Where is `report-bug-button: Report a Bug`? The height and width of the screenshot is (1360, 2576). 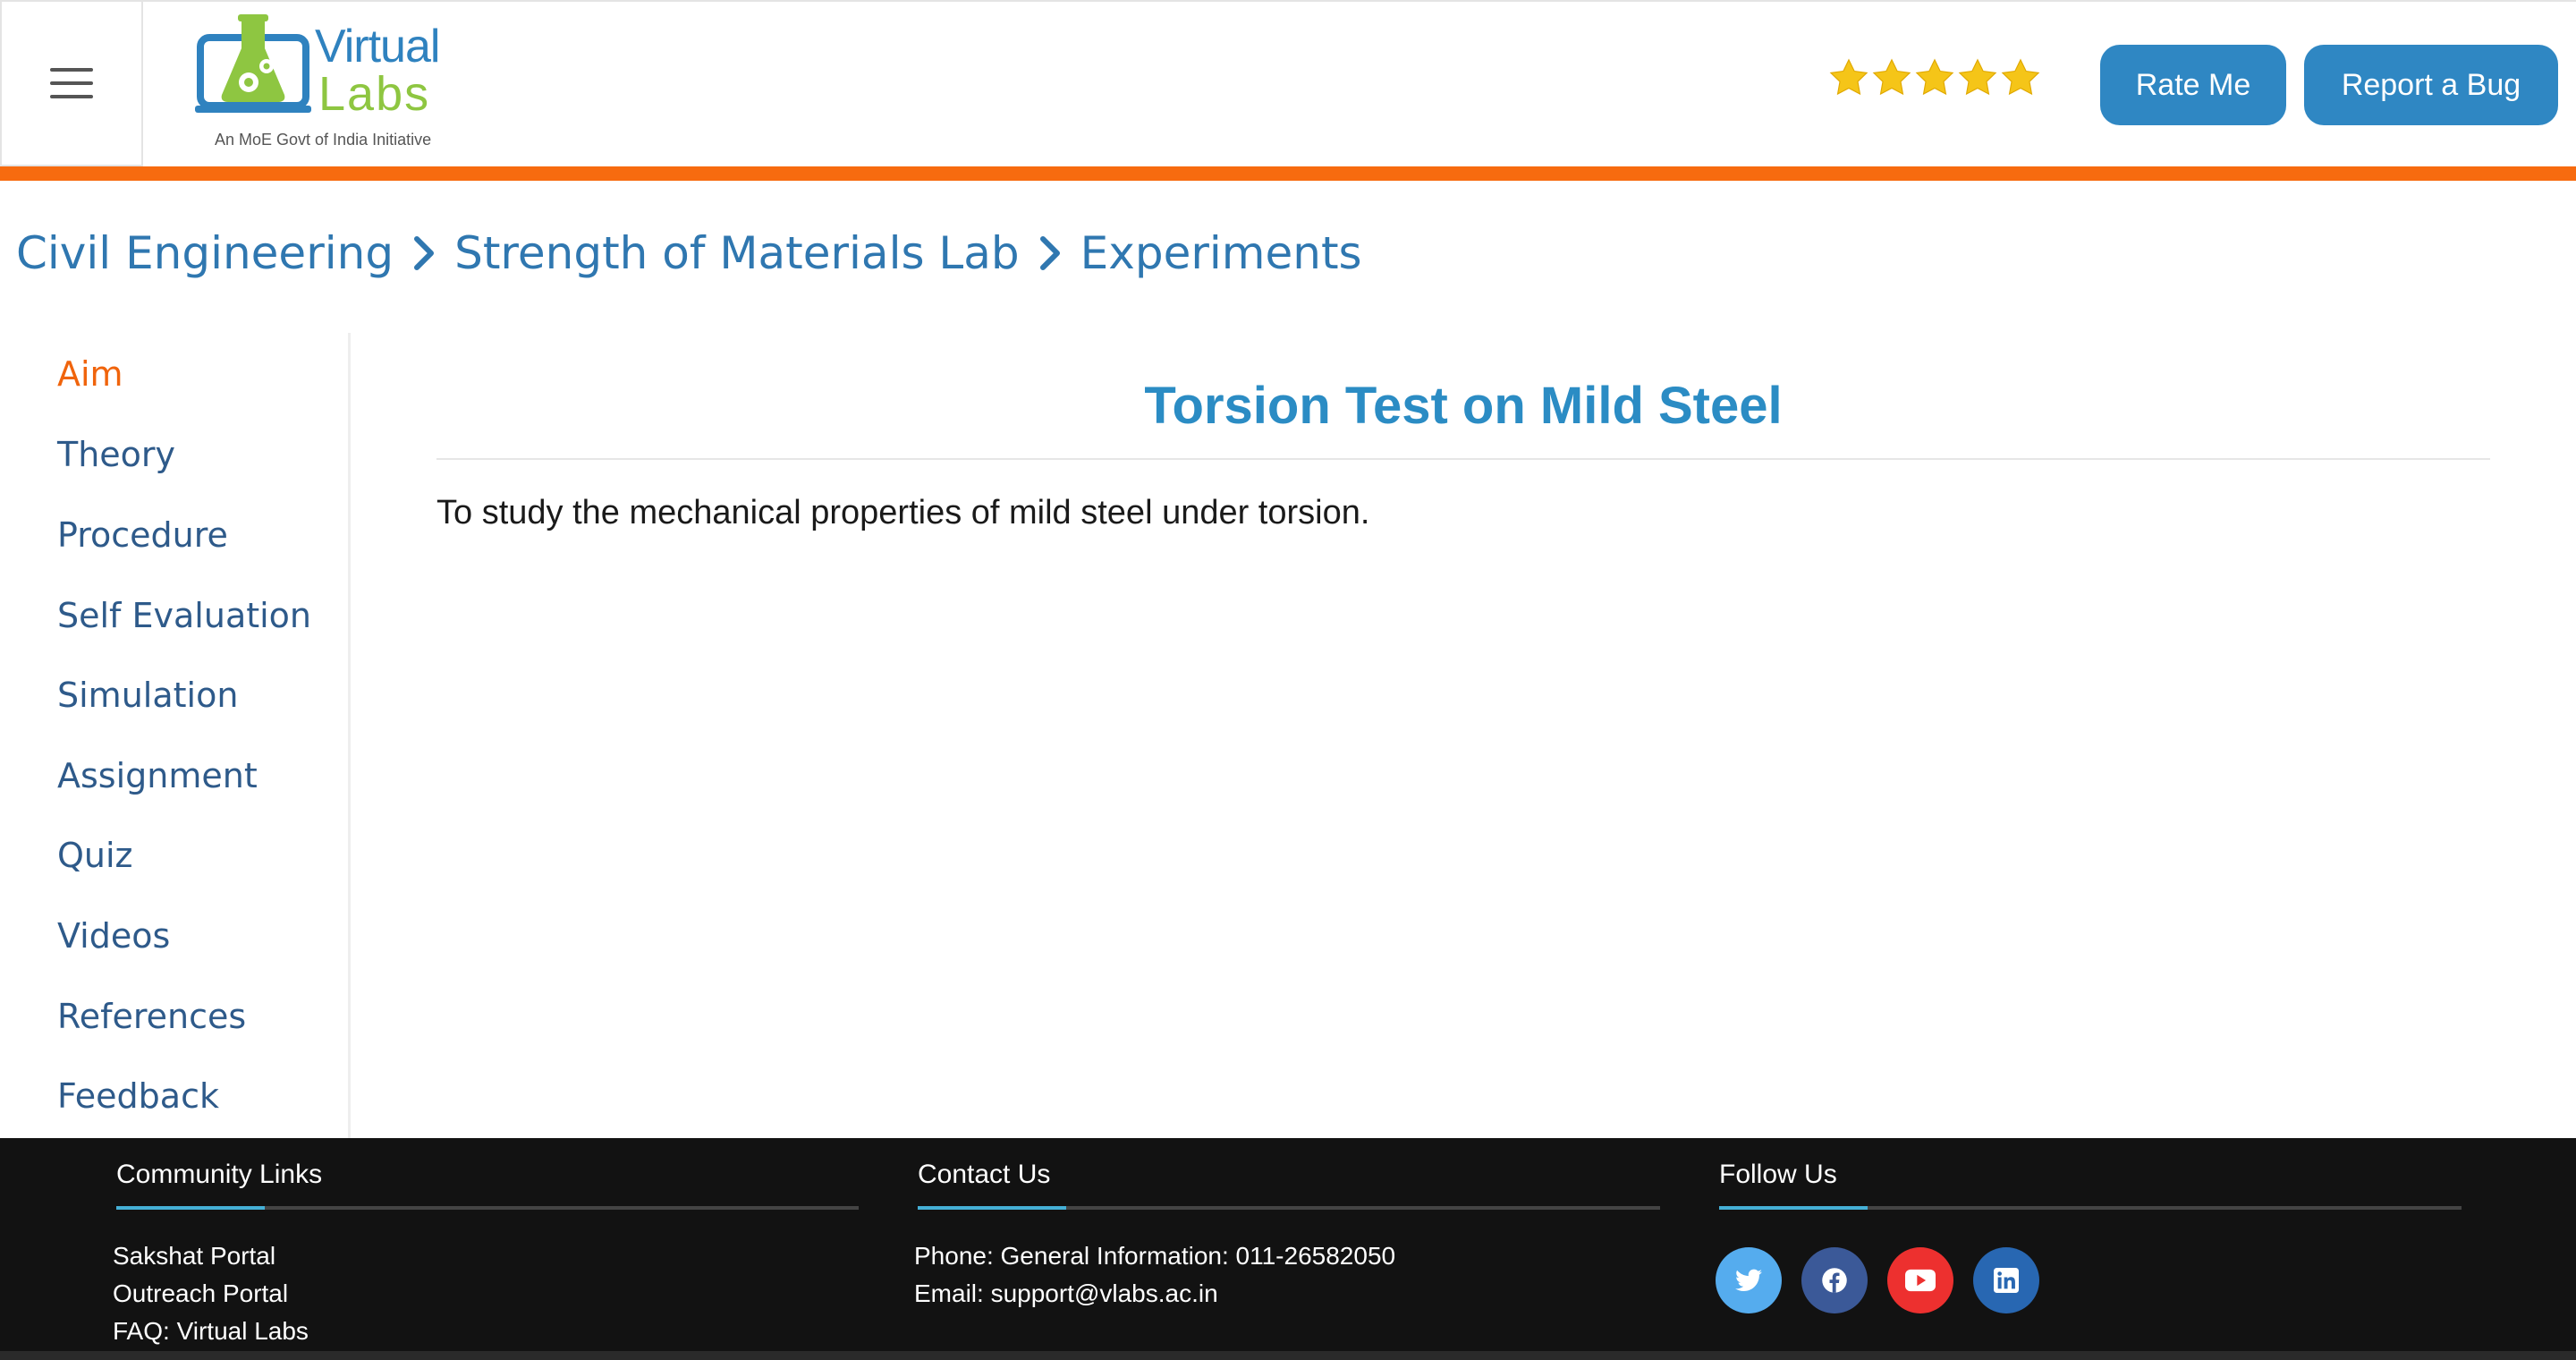
report-bug-button: Report a Bug is located at coordinates (2431, 85).